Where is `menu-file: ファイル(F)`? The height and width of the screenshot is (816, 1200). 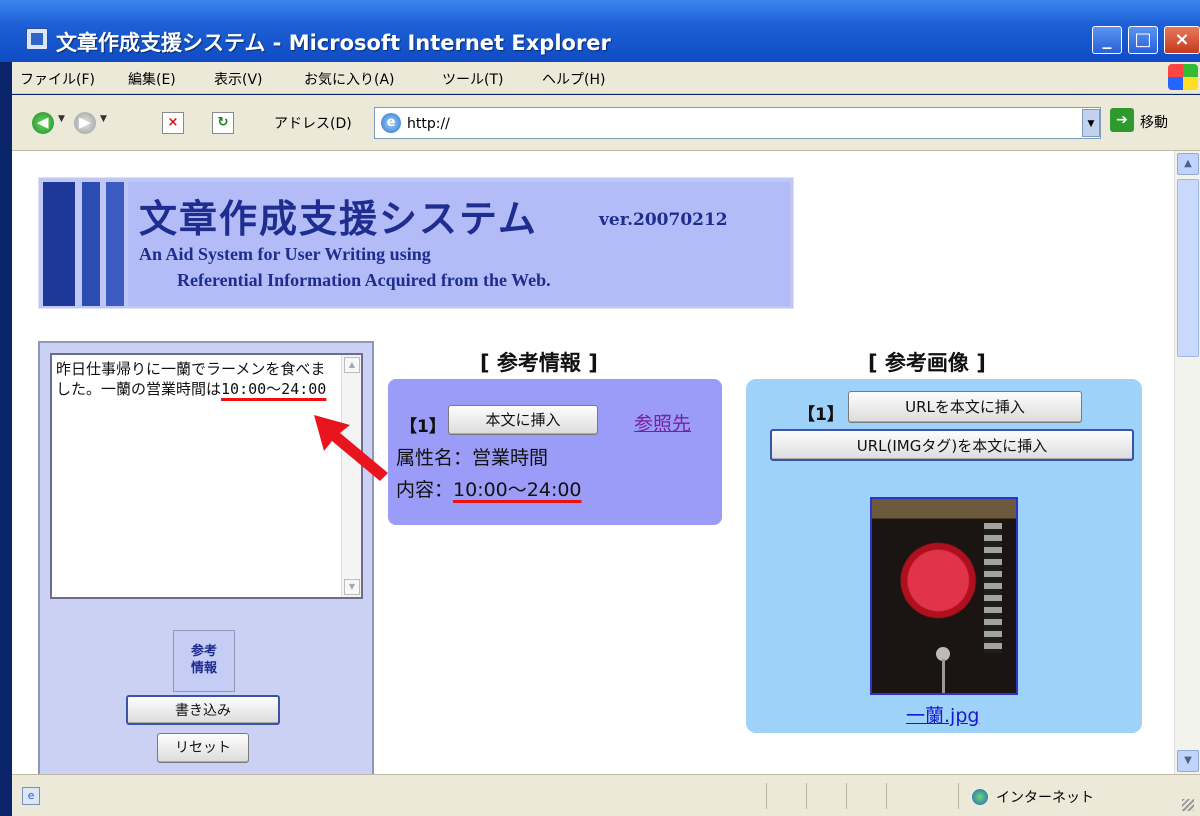 menu-file: ファイル(F) is located at coordinates (57, 79).